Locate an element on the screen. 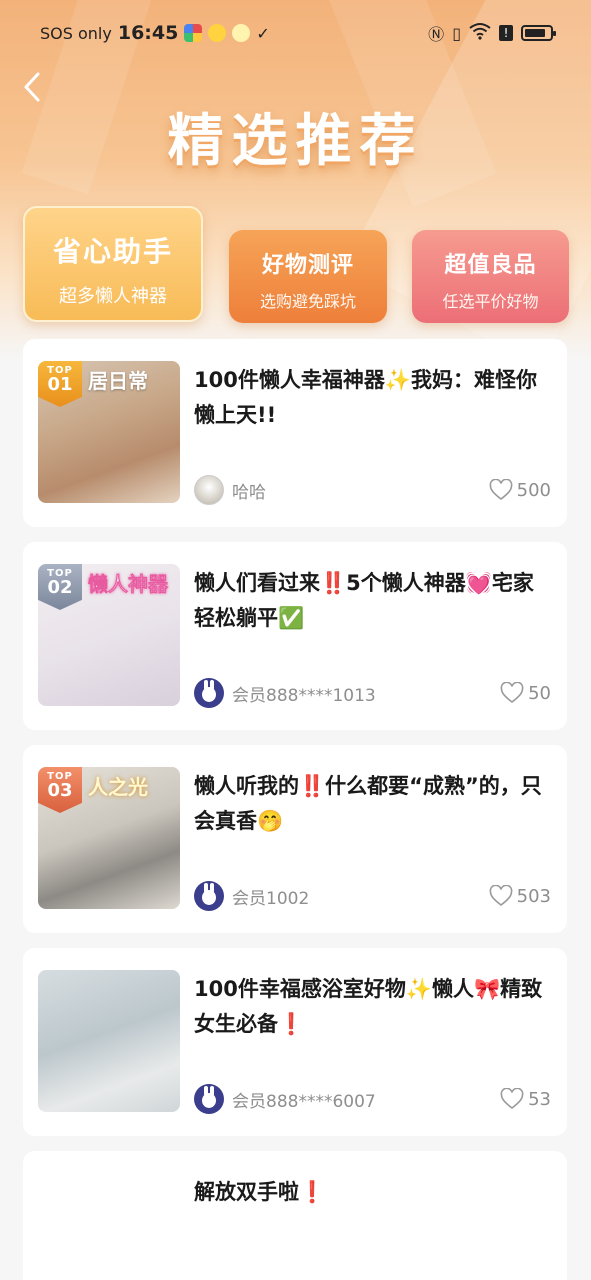  tab-worry-free-helper: 省心助手 超多懒人神器 is located at coordinates (113, 264).